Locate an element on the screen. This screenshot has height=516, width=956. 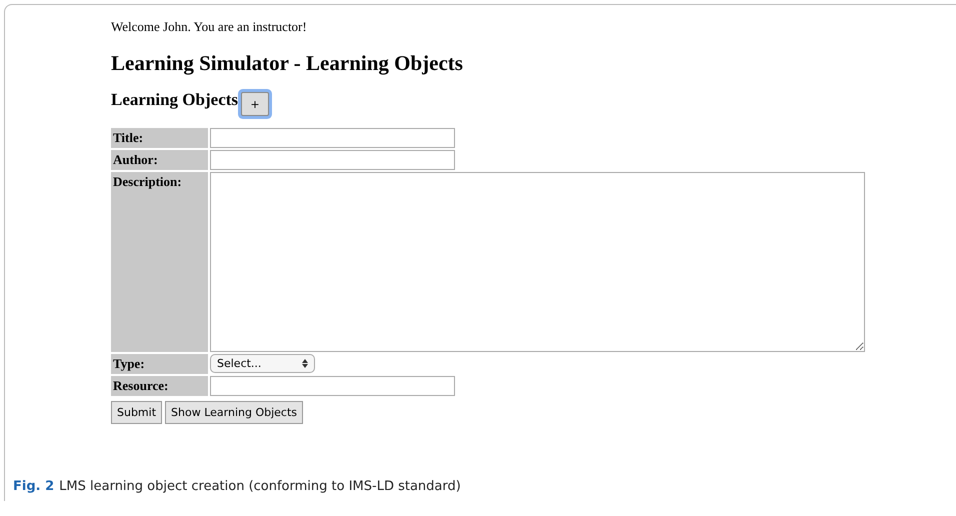
figure-caption: LMS learning object creation (conforming to IMS-LD standard) is located at coordinates (260, 486).